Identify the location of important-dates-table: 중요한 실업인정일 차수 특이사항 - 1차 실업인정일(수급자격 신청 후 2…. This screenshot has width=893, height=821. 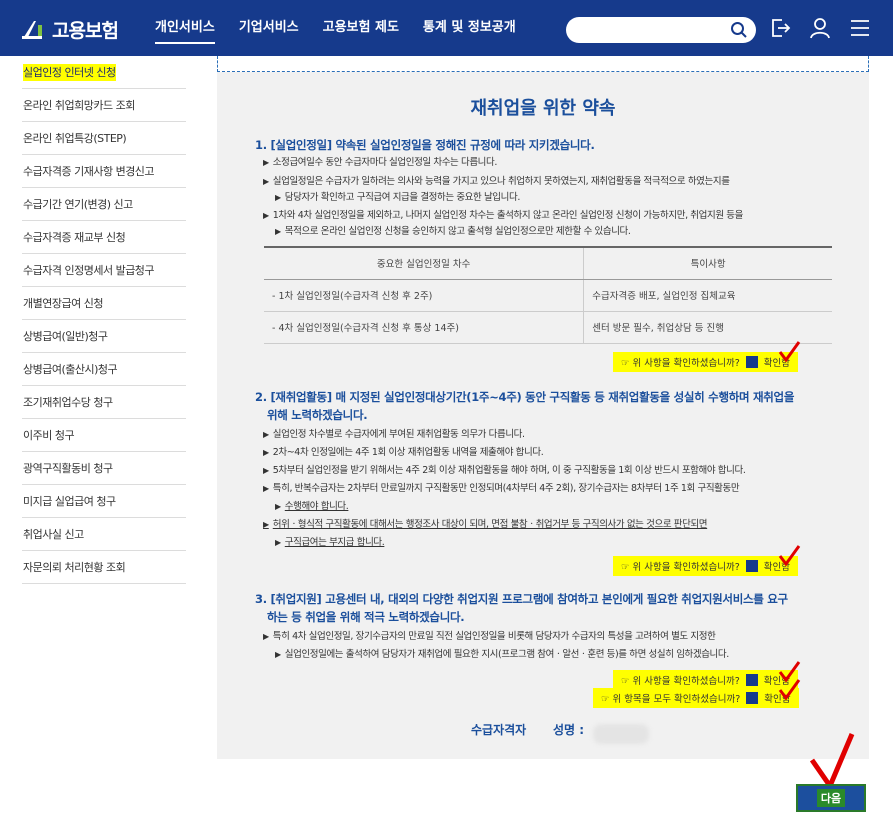
(548, 295).